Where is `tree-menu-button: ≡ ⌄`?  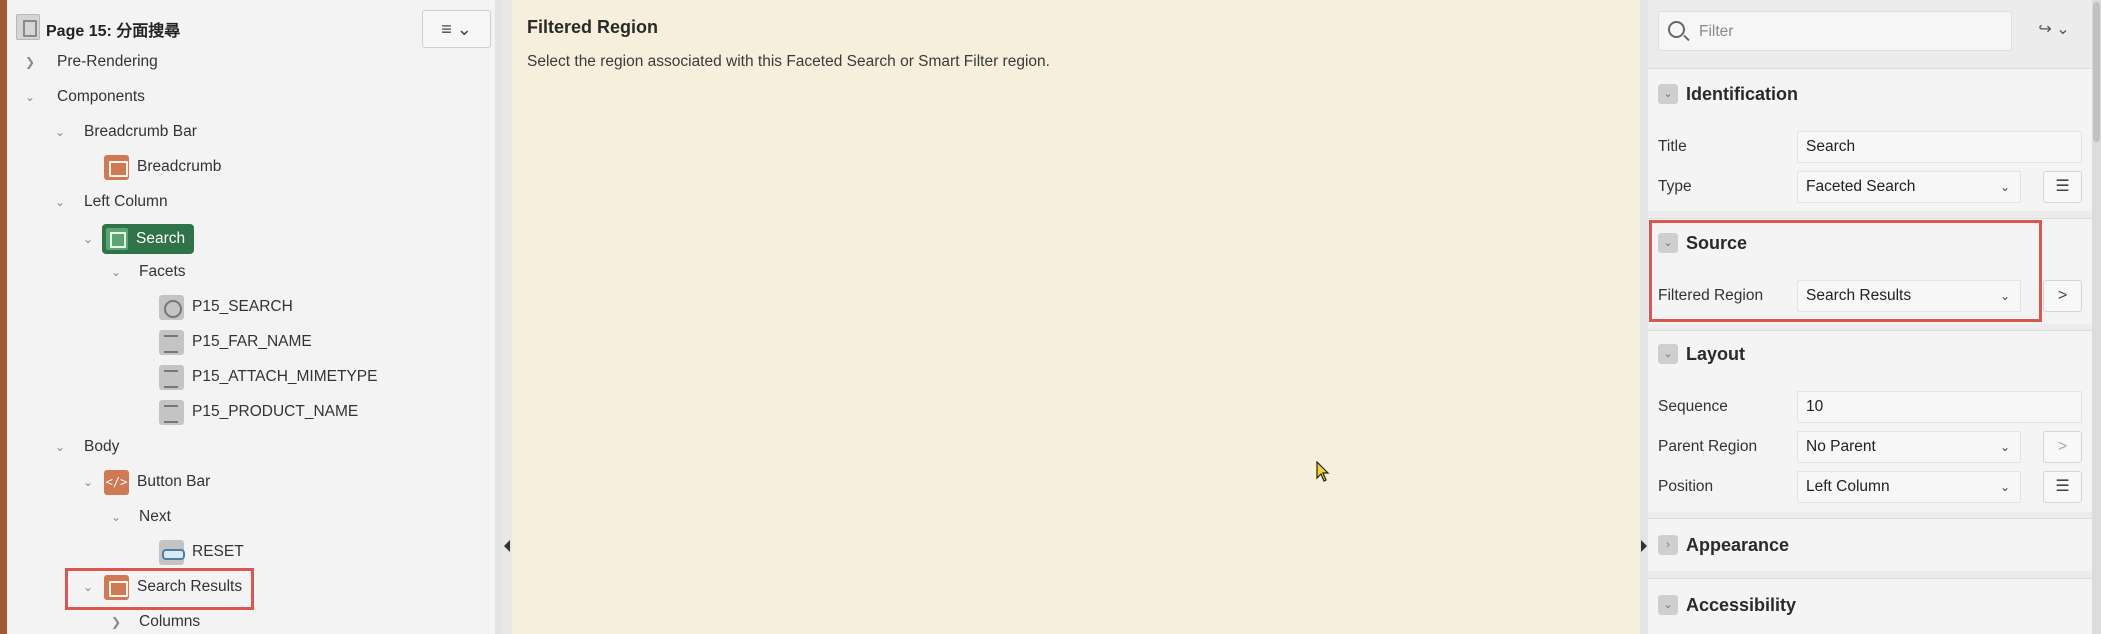
tree-menu-button: ≡ ⌄ is located at coordinates (456, 29).